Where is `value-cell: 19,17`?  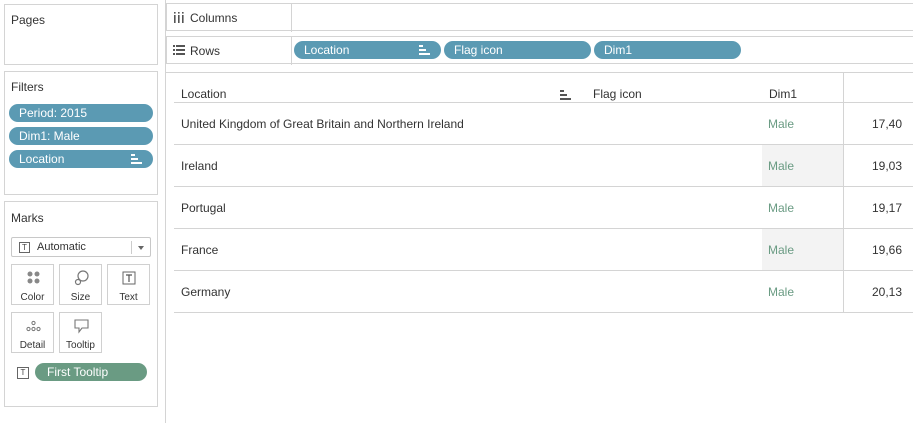 value-cell: 19,17 is located at coordinates (878, 207).